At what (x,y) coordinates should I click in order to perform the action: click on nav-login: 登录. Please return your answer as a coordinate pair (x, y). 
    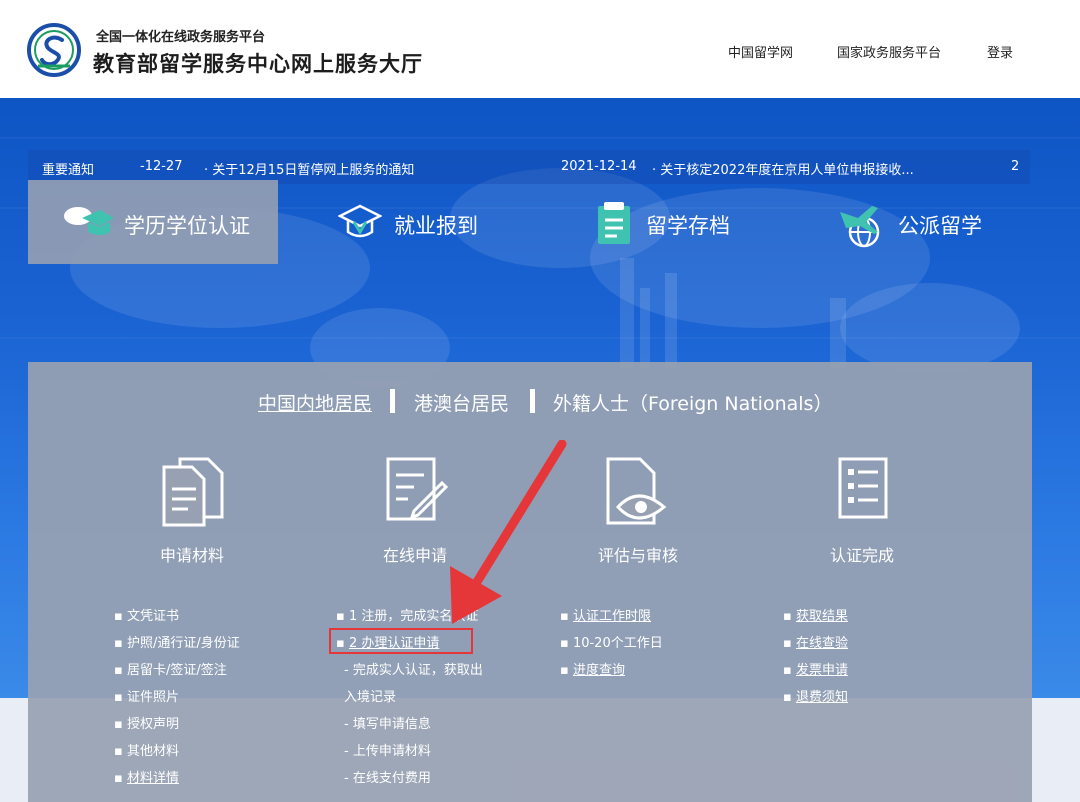
    Looking at the image, I should click on (1000, 51).